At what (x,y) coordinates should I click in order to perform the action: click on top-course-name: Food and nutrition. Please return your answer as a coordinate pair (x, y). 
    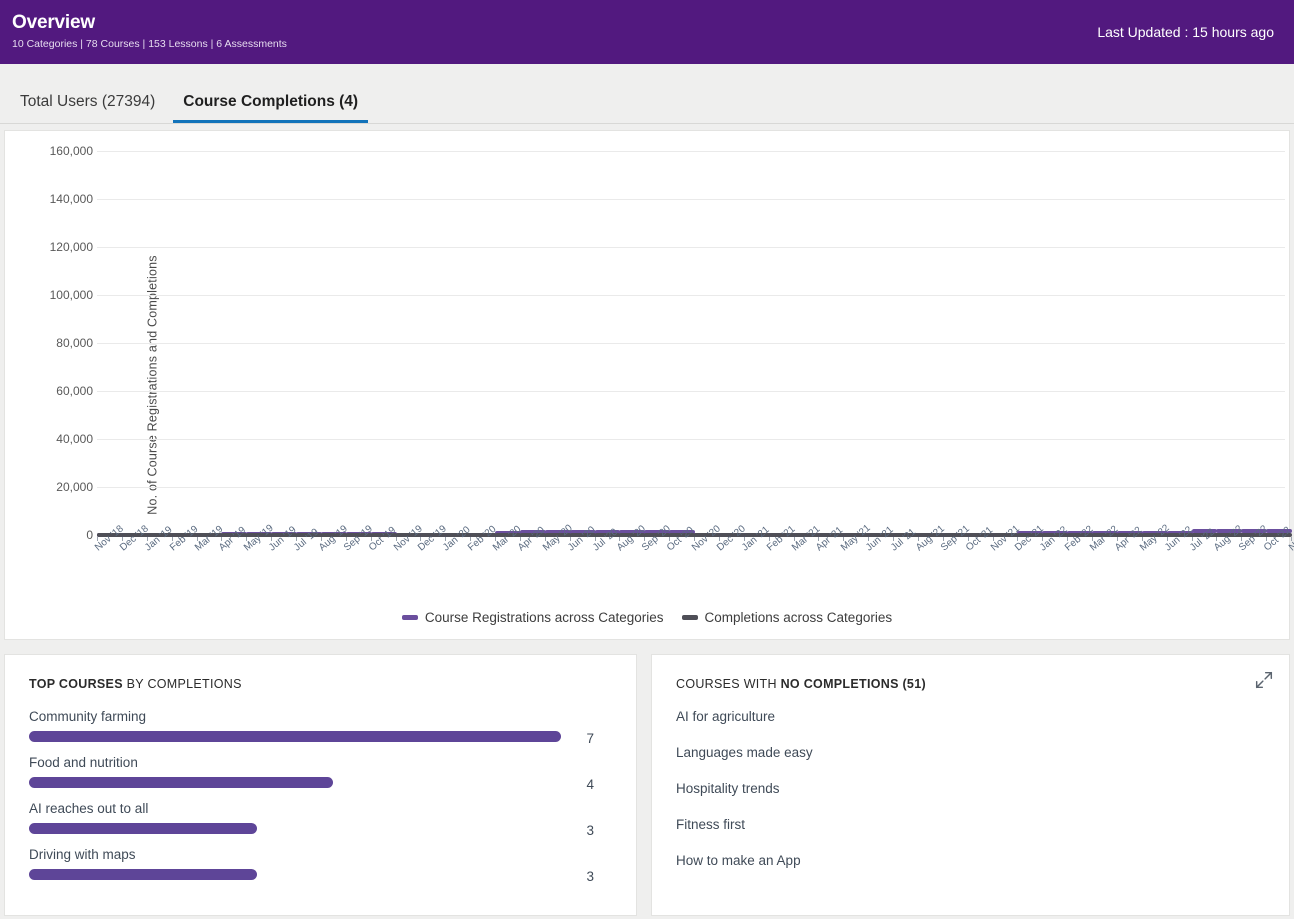
    Looking at the image, I should click on (83, 762).